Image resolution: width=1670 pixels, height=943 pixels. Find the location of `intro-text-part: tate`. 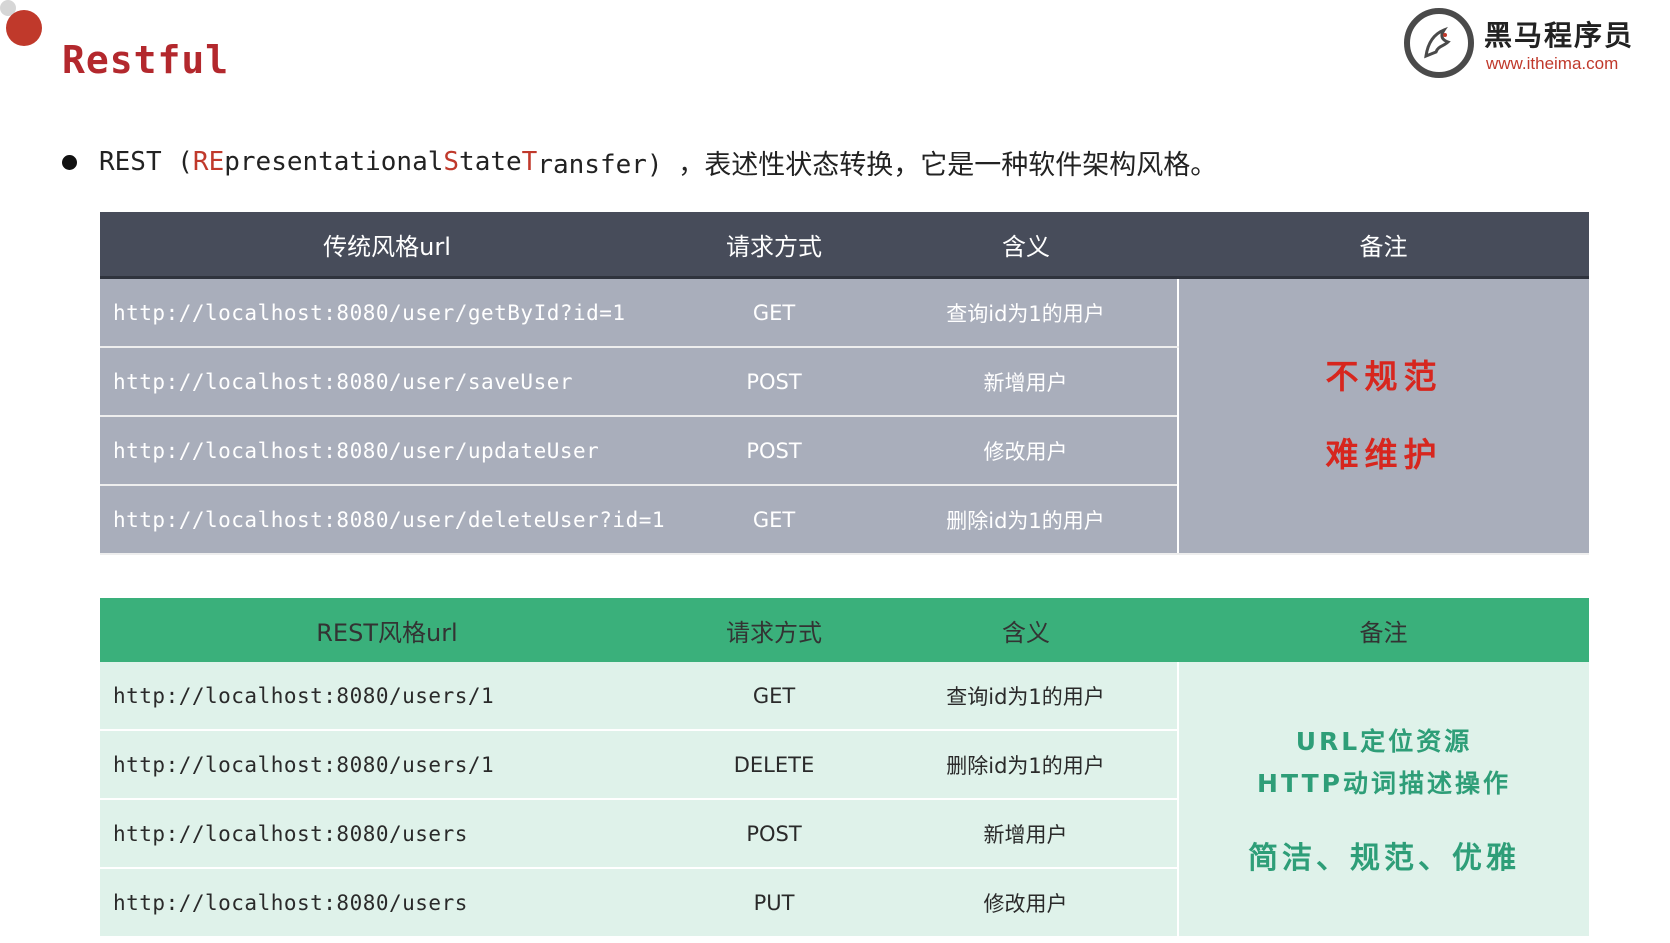

intro-text-part: tate is located at coordinates (490, 162).